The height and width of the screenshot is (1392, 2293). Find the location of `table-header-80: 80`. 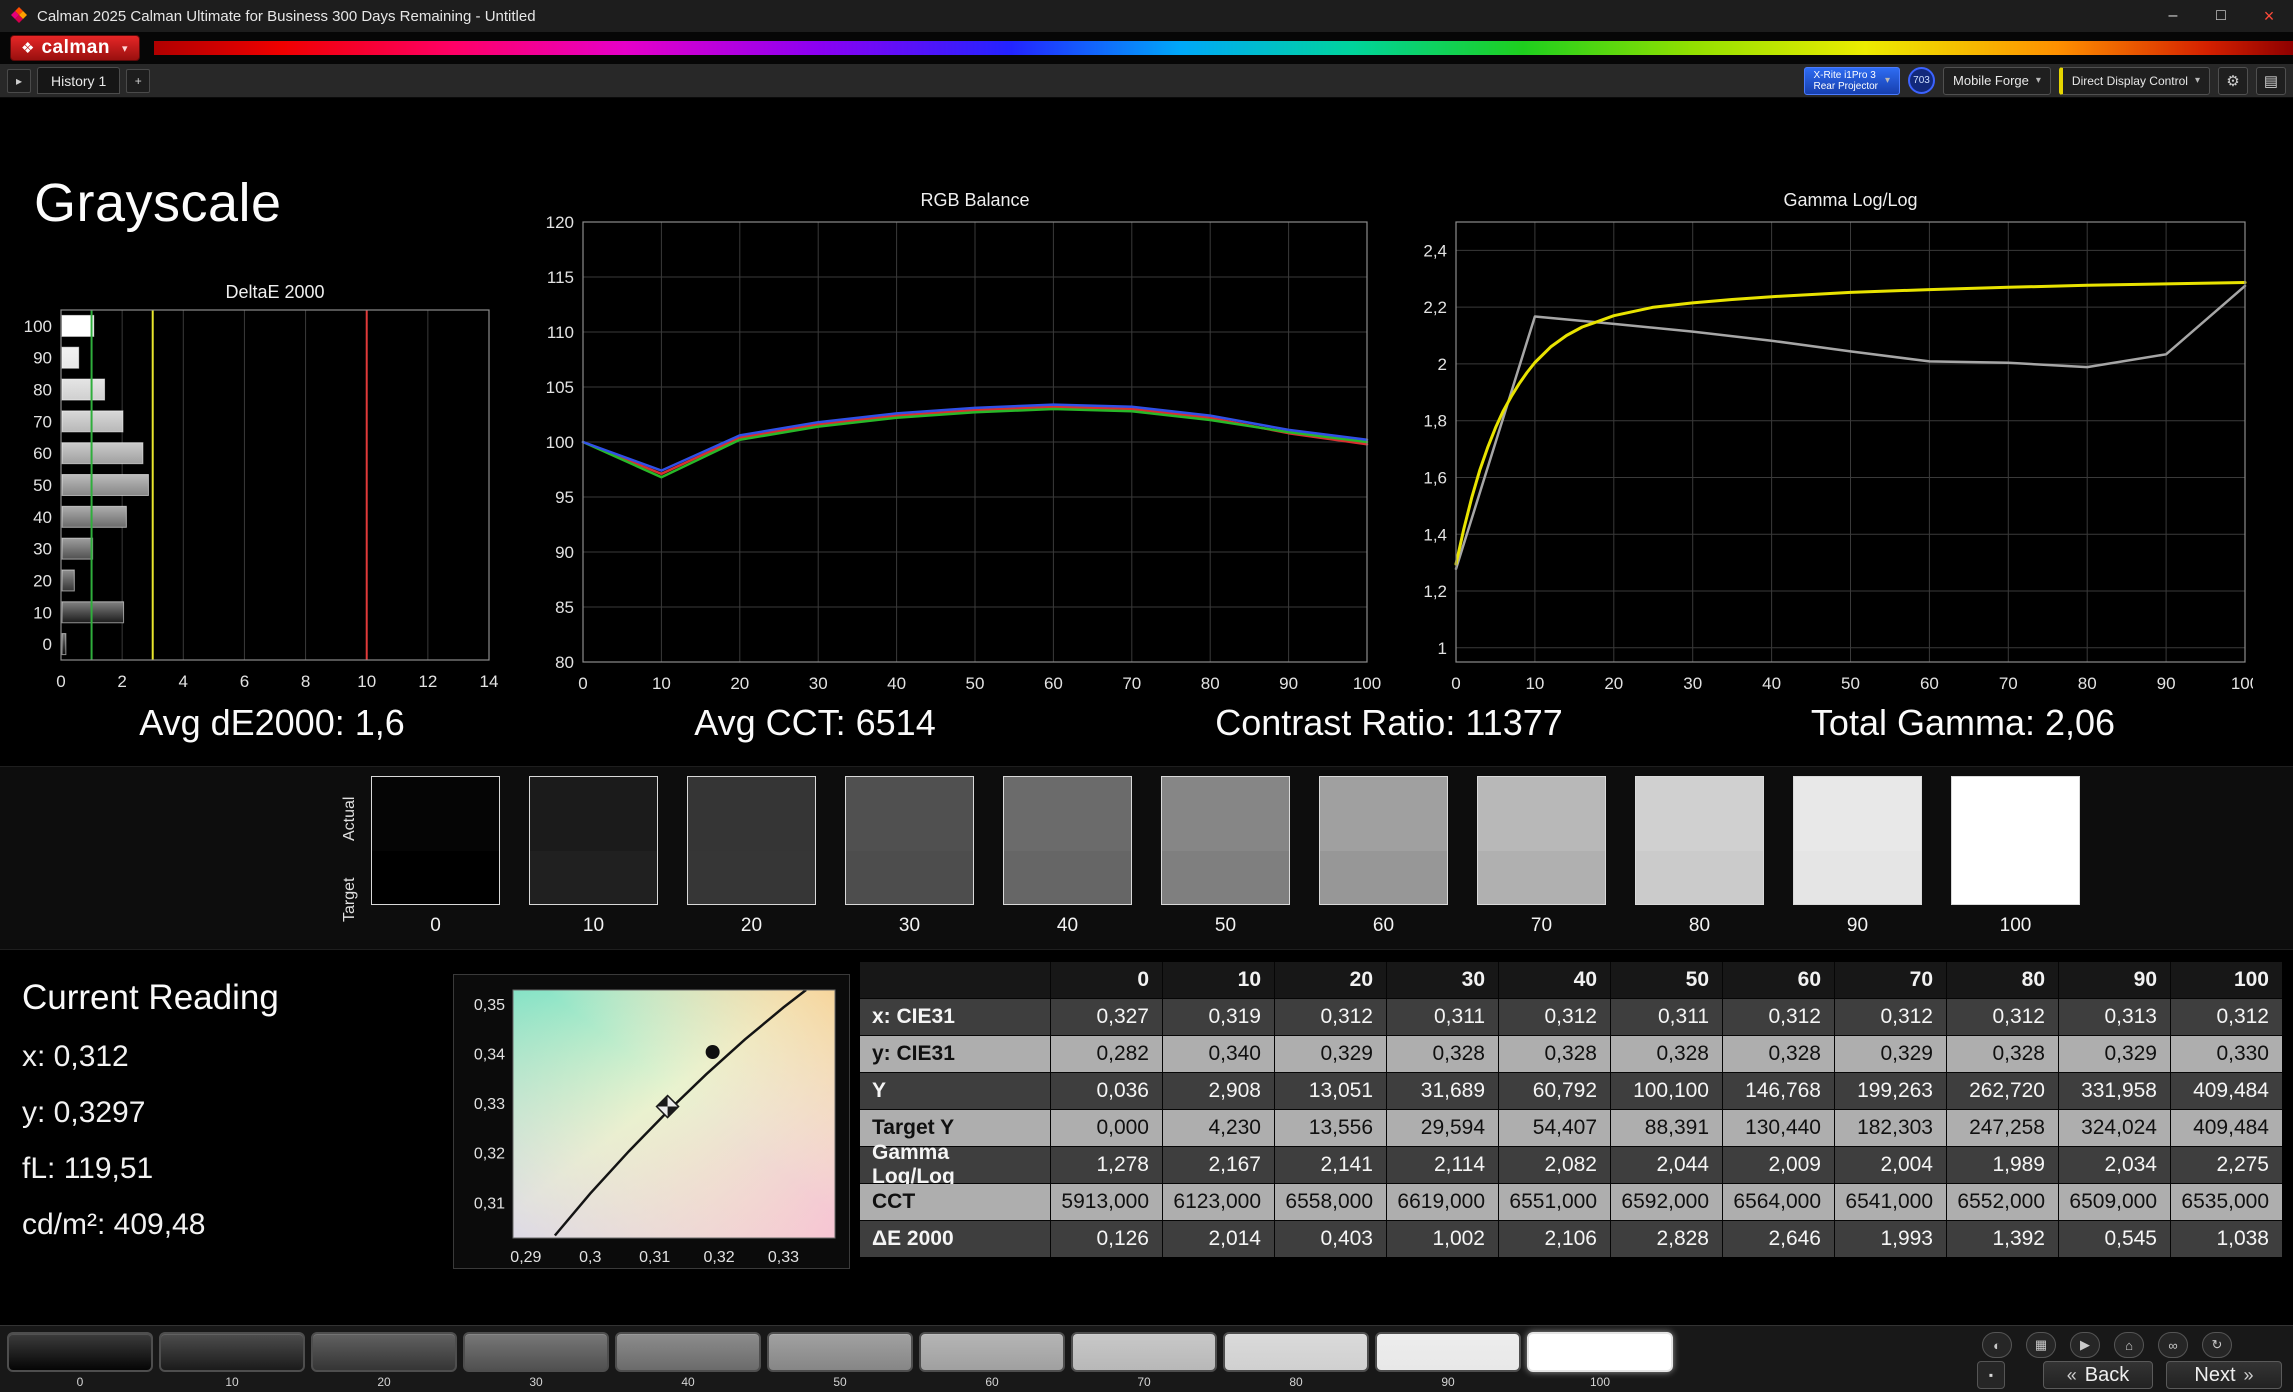

table-header-80: 80 is located at coordinates (2002, 980).